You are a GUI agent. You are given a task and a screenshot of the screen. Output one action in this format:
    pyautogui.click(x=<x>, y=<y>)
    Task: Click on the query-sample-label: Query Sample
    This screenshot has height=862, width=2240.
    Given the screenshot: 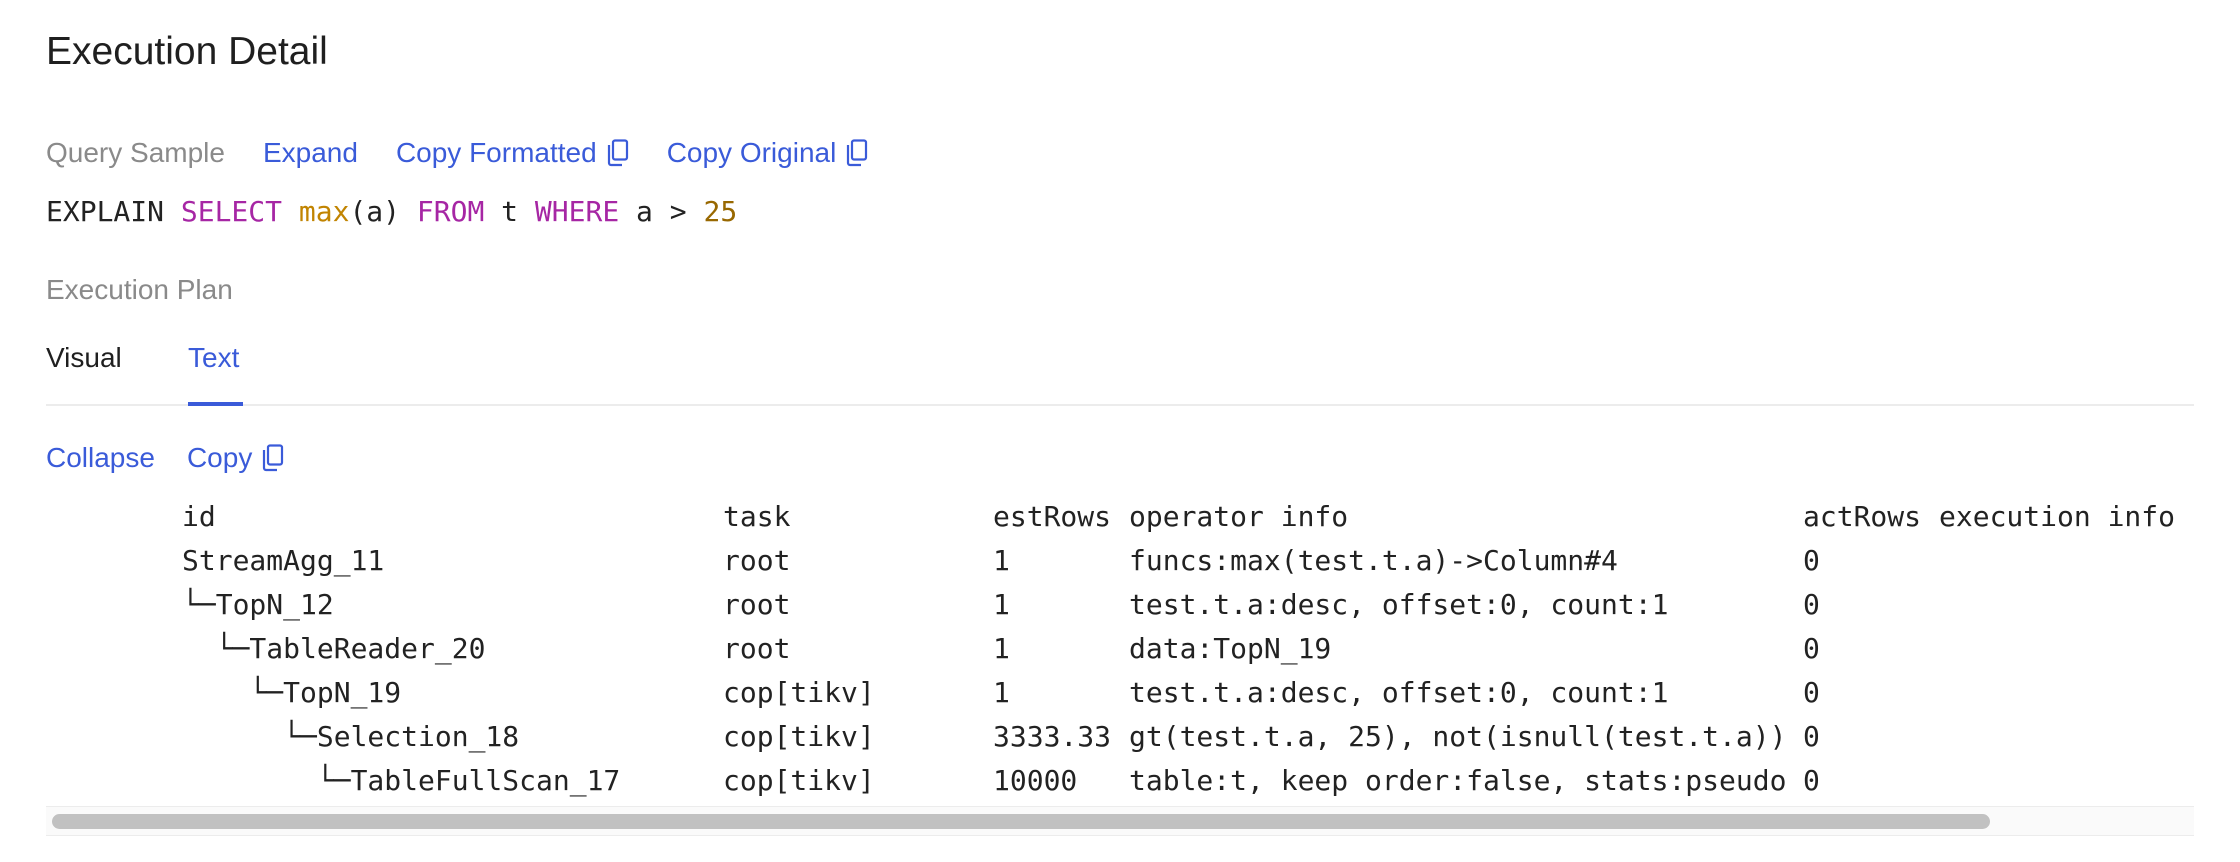 What is the action you would take?
    pyautogui.click(x=135, y=152)
    